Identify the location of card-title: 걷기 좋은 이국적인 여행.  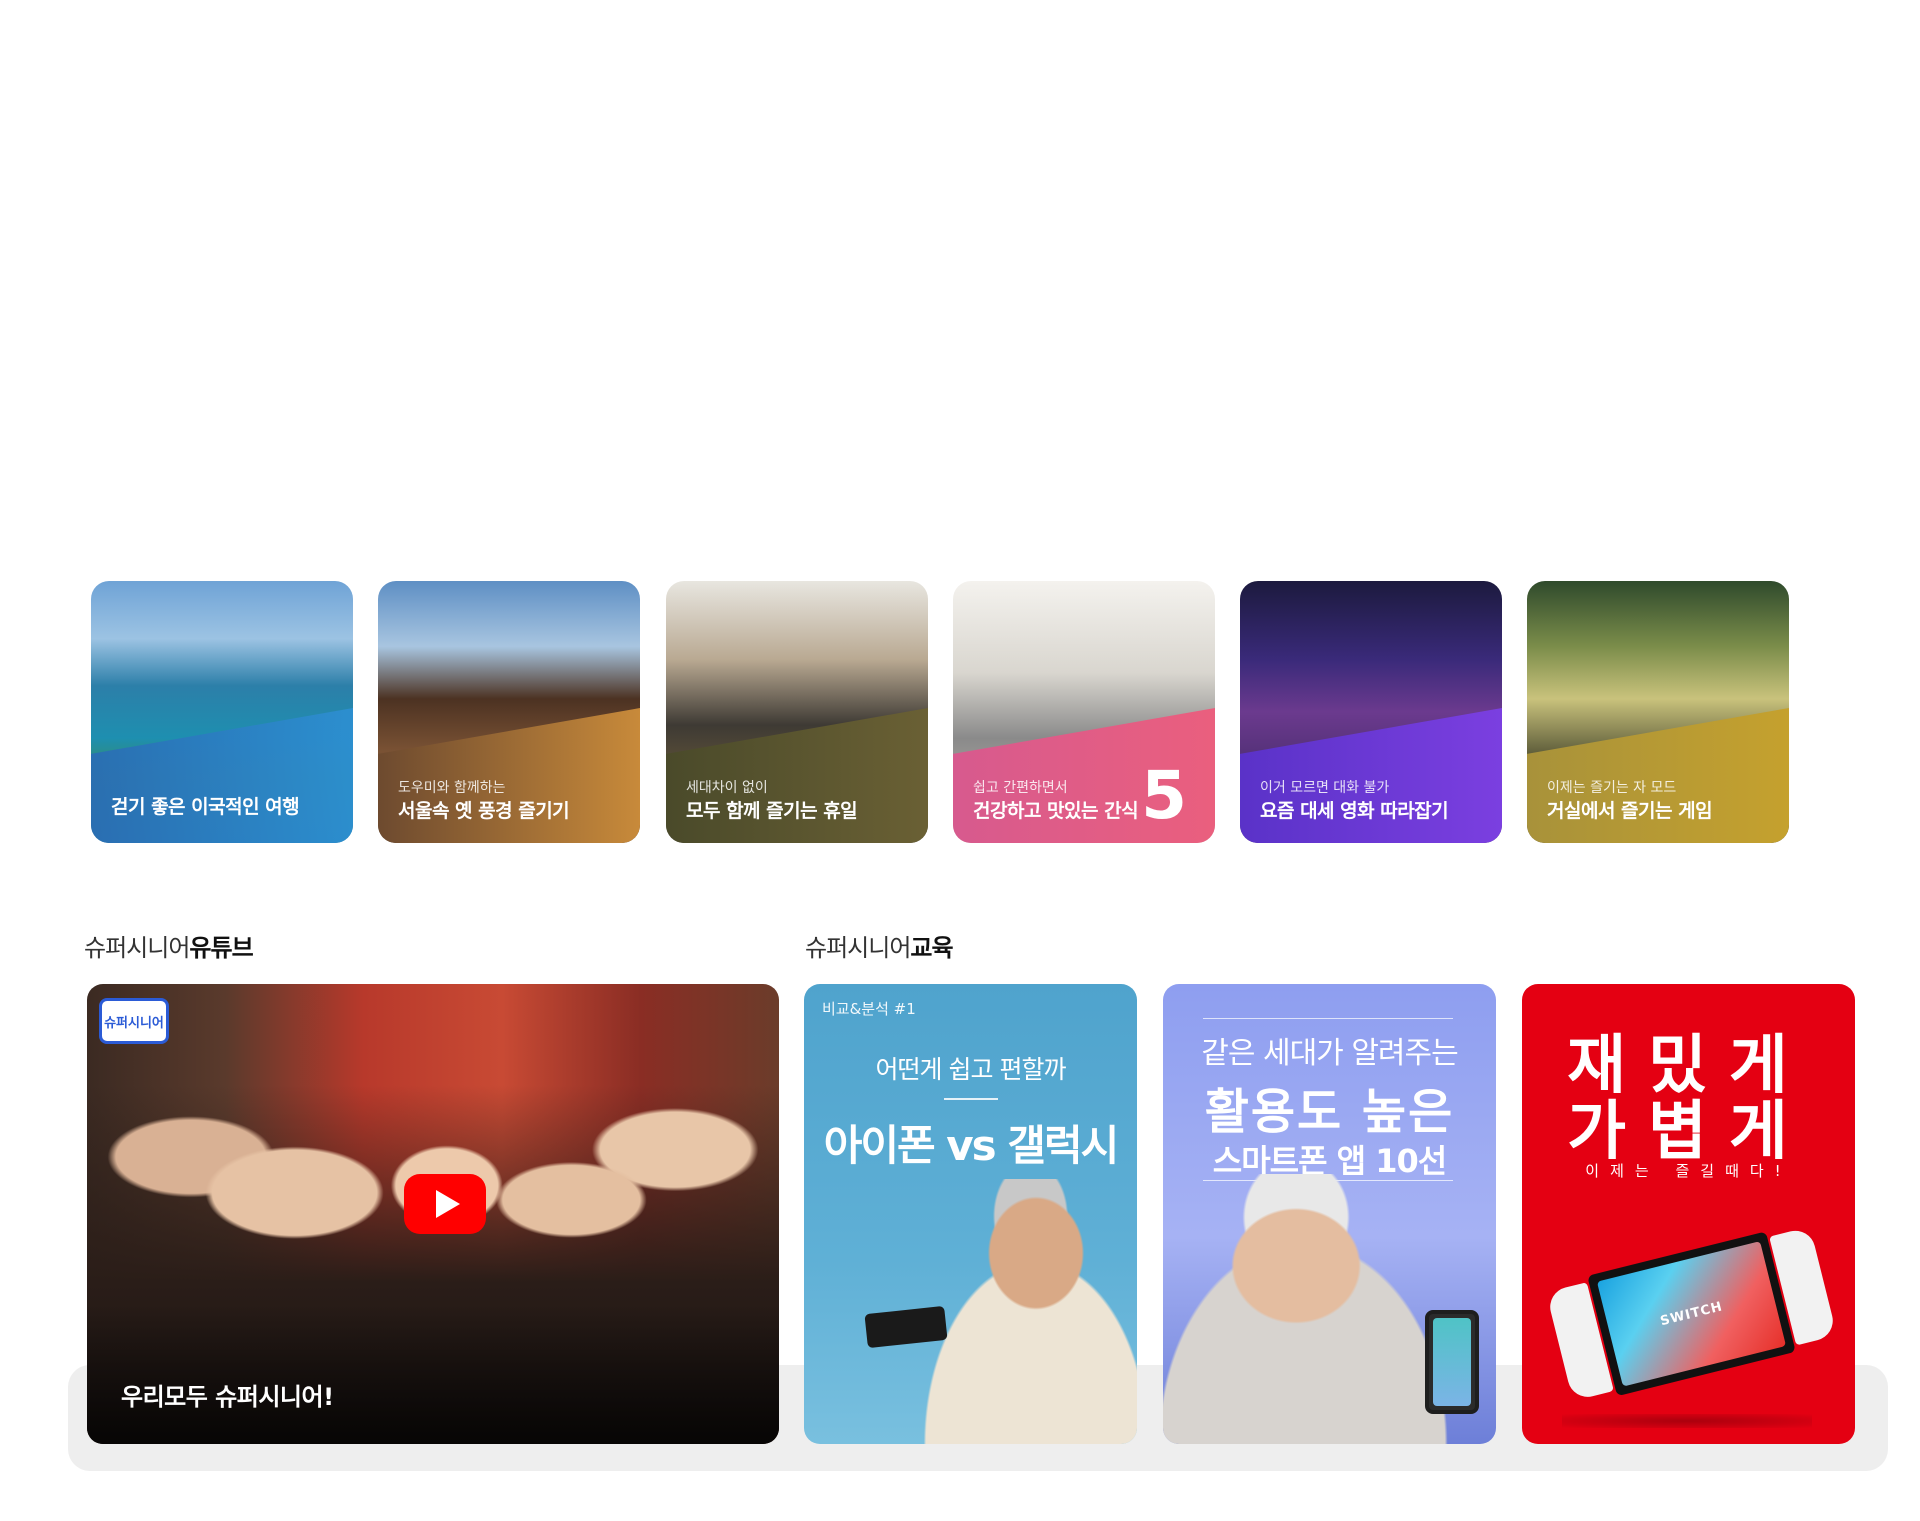
(205, 807).